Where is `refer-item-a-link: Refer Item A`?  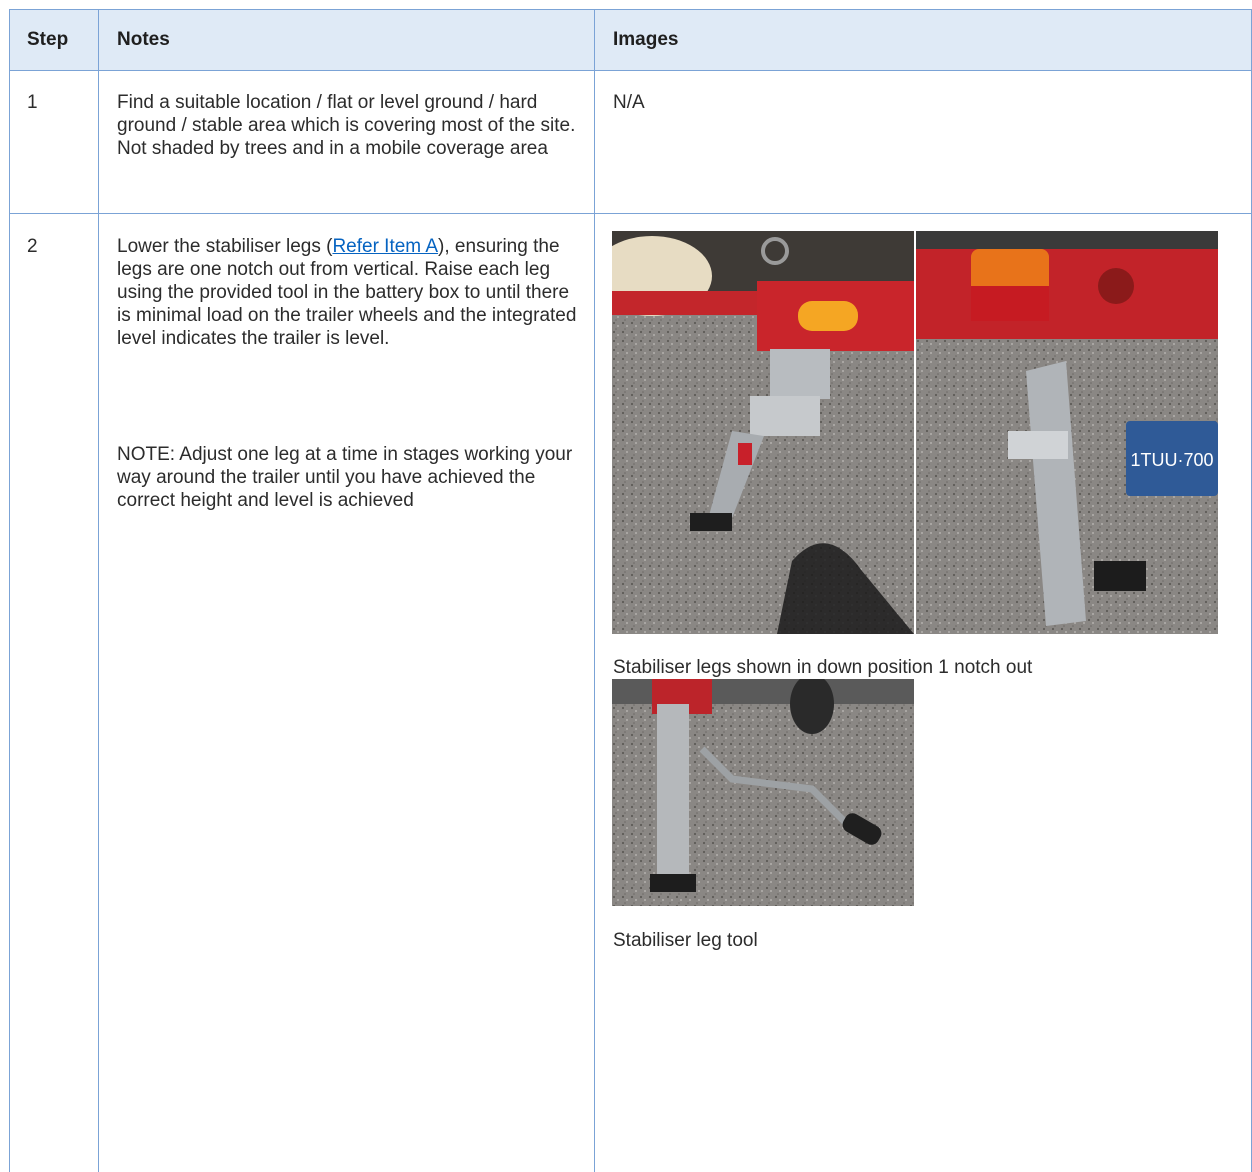
refer-item-a-link: Refer Item A is located at coordinates (385, 246).